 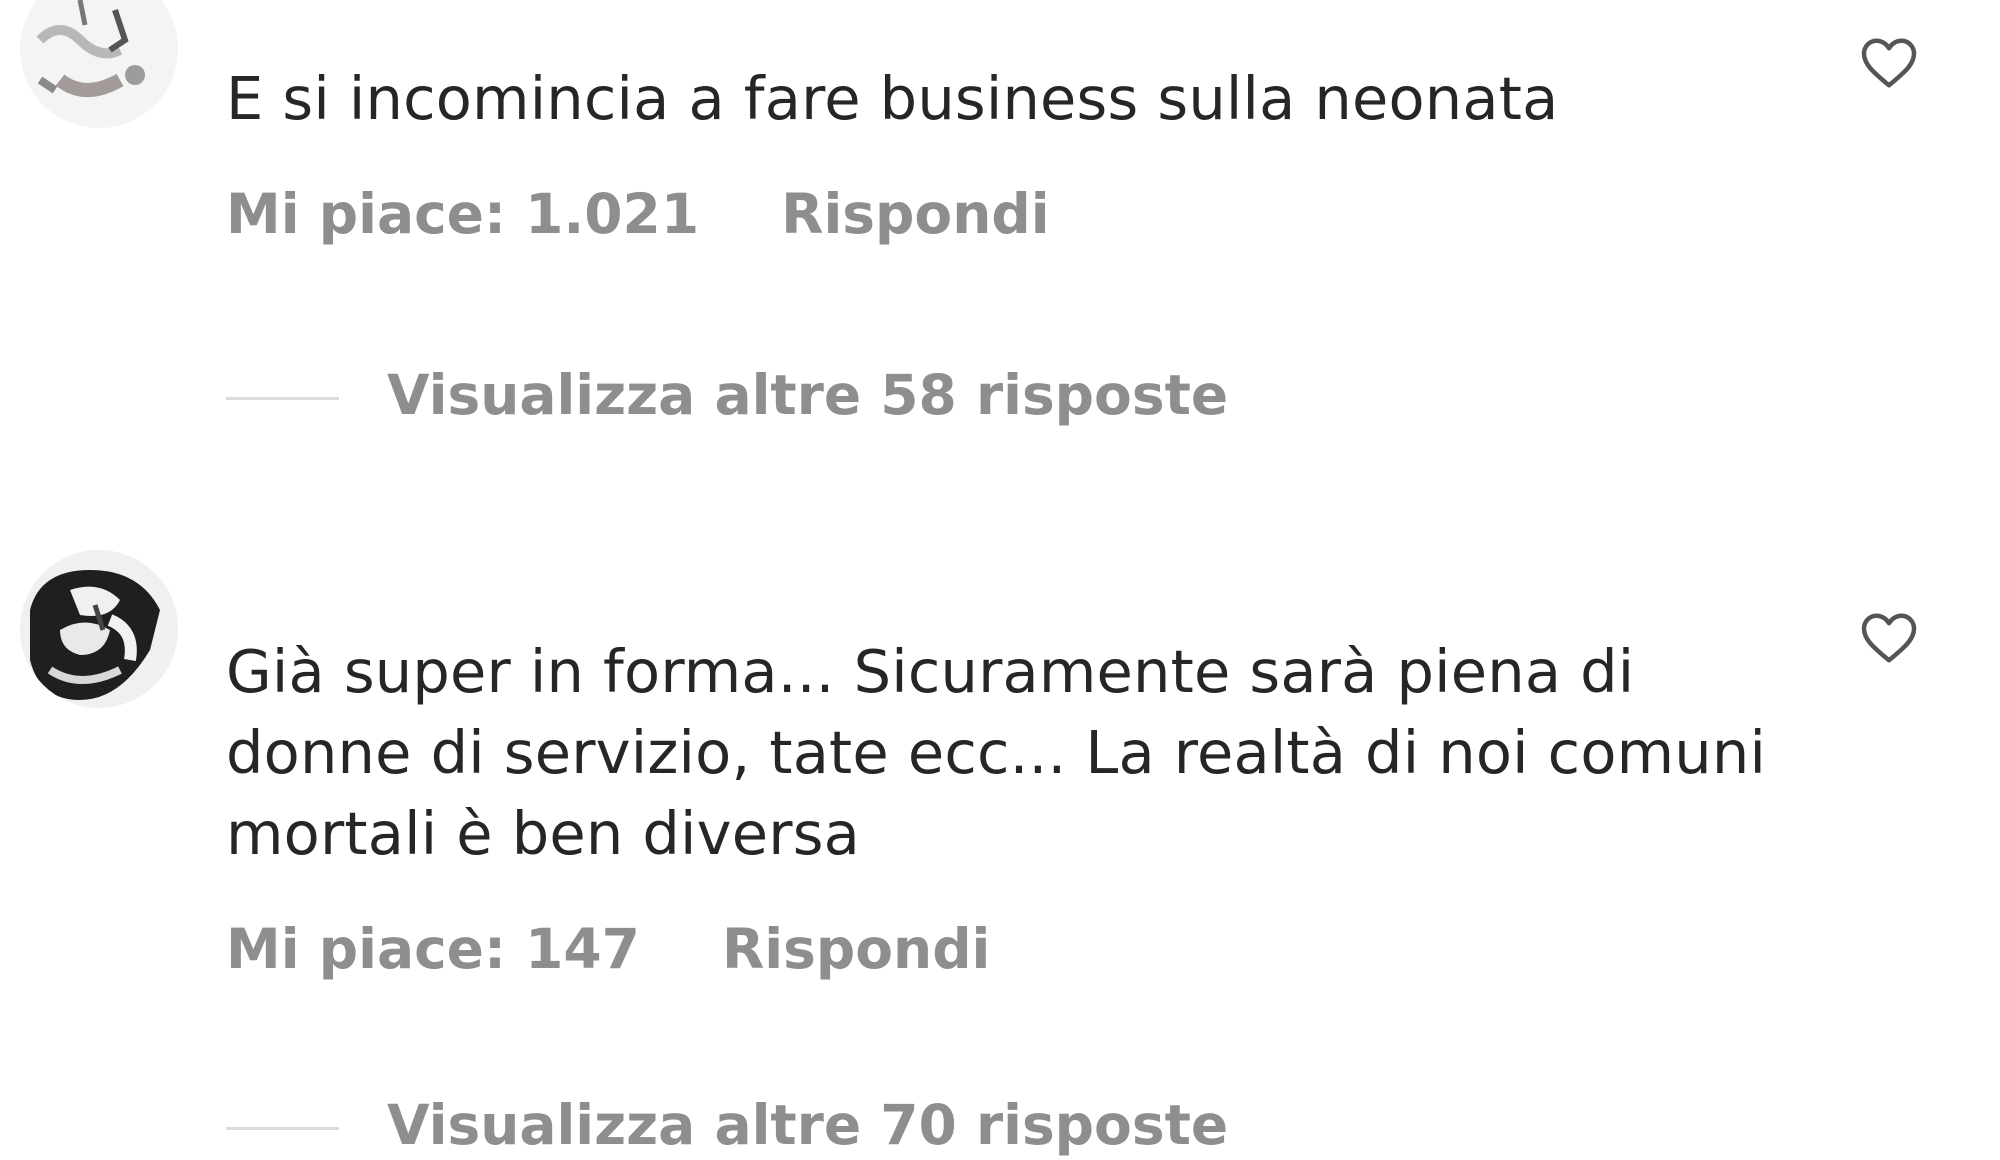 I want to click on view-replies-button: Visualizza altre 58 risposte, so click(x=727, y=395).